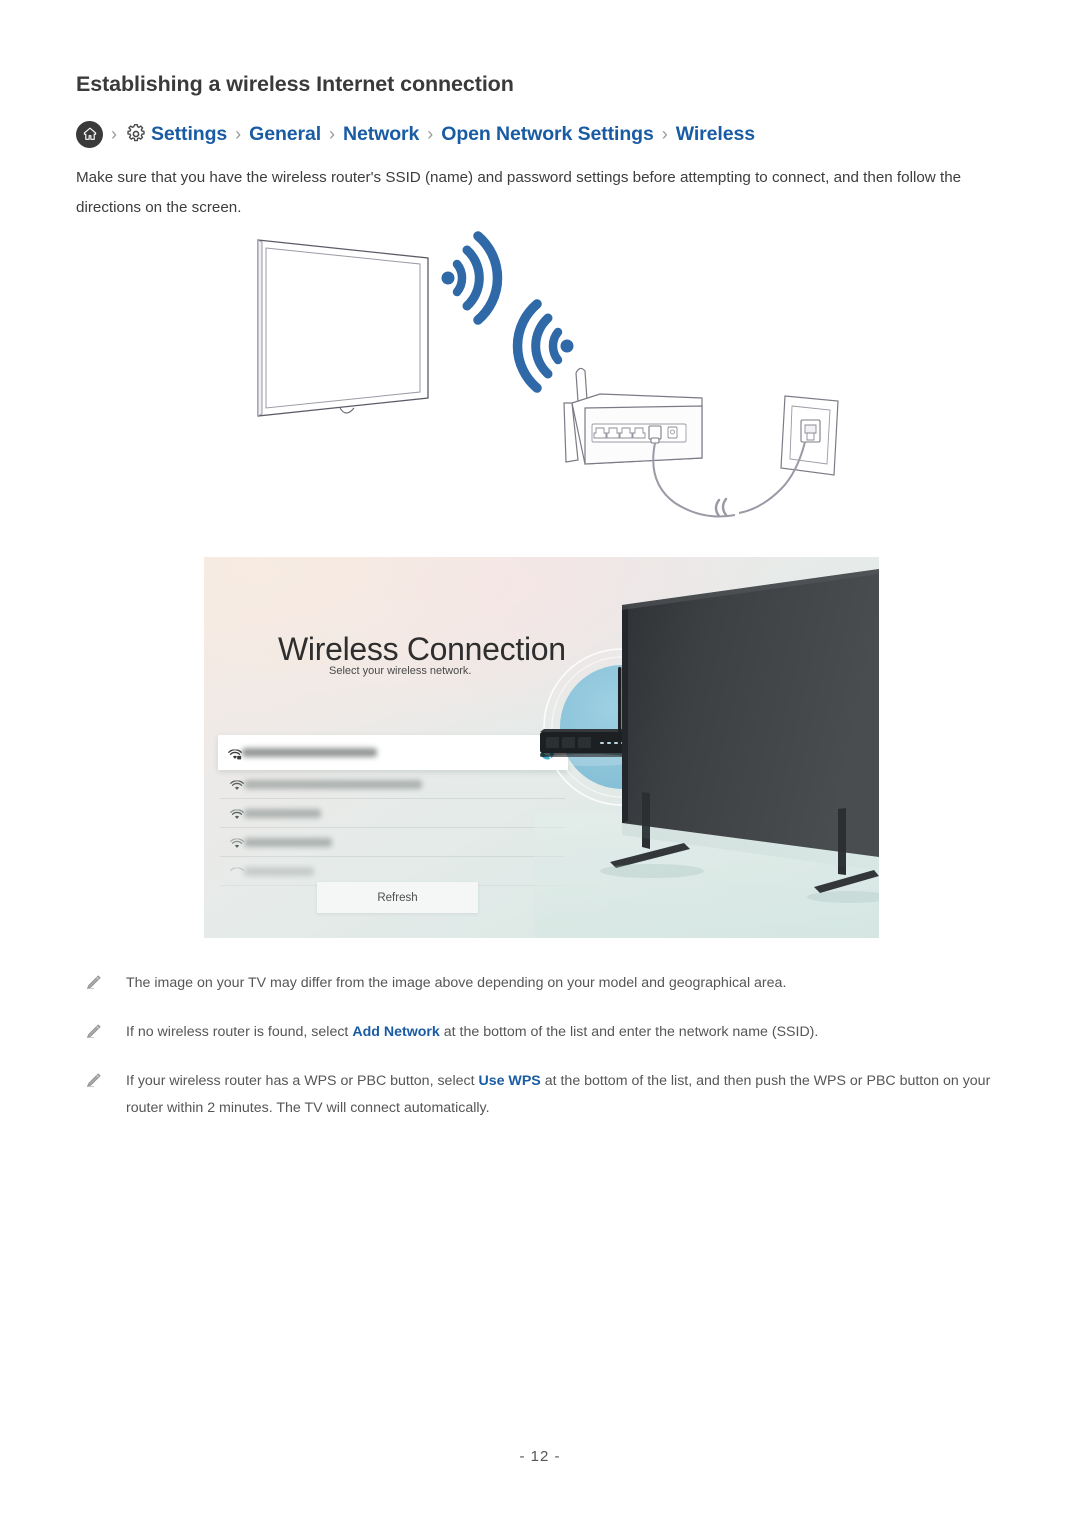  Describe the element at coordinates (543, 346) in the screenshot. I see `wifi-signal-arc-lower` at that location.